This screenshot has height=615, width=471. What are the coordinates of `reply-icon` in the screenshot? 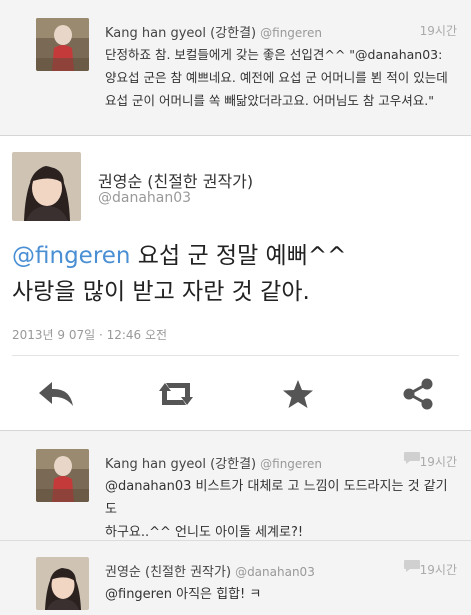 It's located at (56, 394).